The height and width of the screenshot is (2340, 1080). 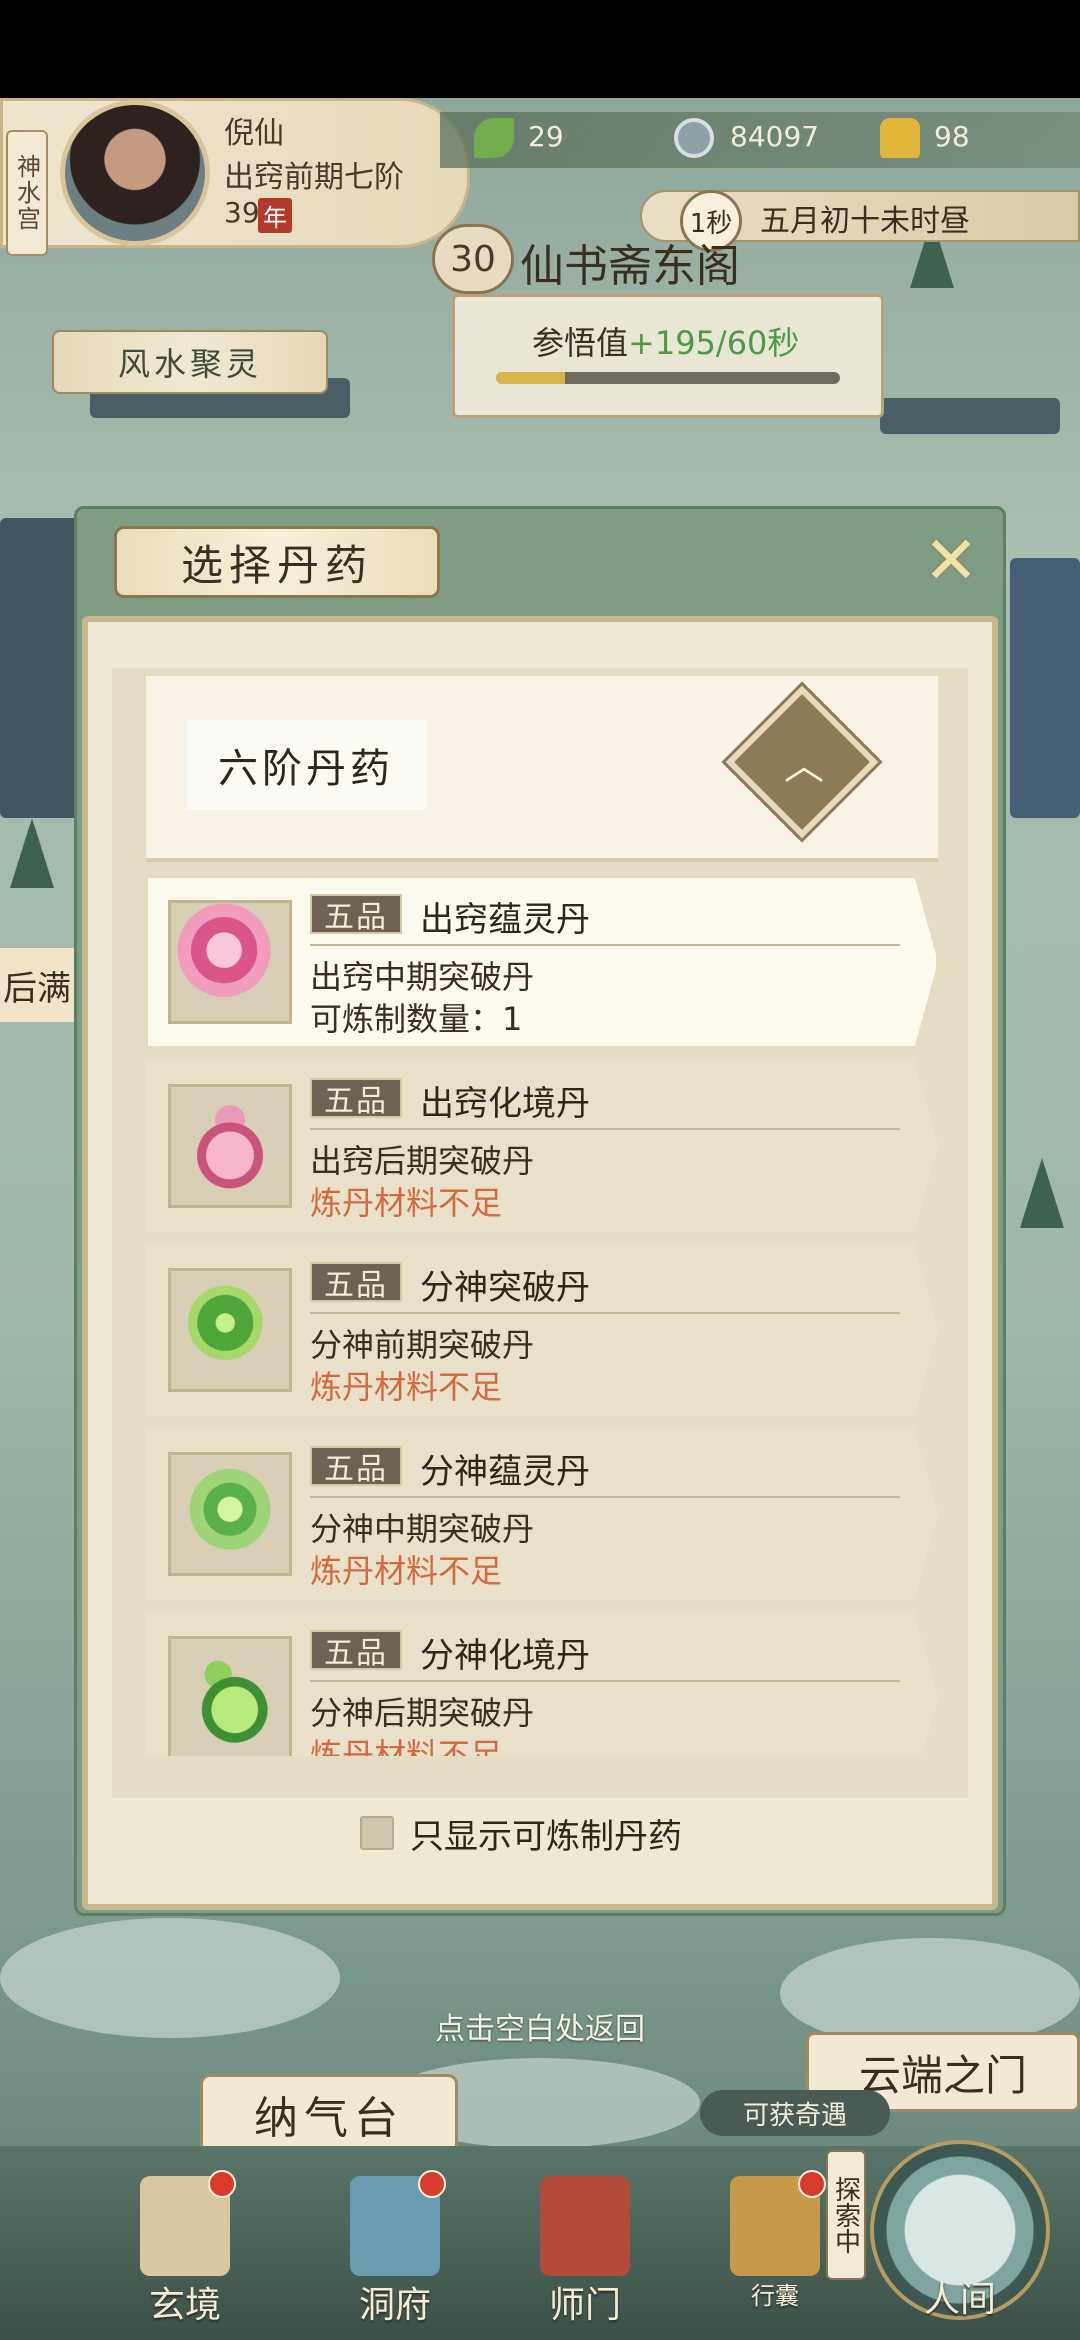 What do you see at coordinates (960, 2296) in the screenshot?
I see `nav-label-renjian: 人间` at bounding box center [960, 2296].